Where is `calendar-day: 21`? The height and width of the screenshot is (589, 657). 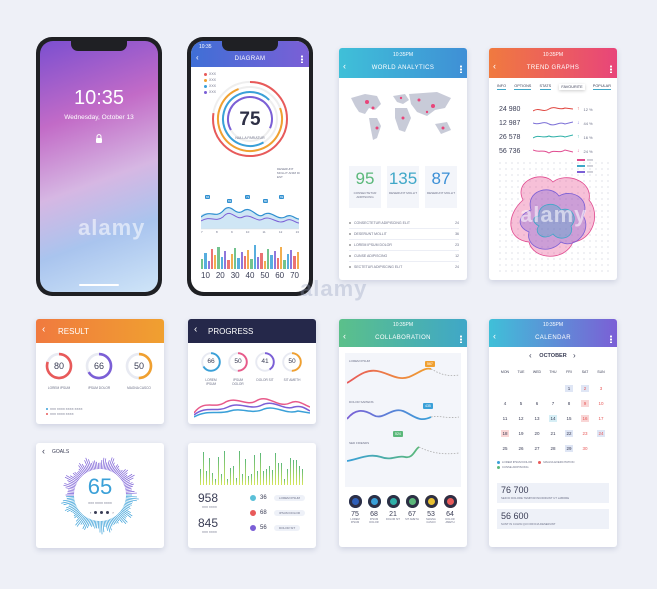
calendar-day: 21 is located at coordinates (553, 433).